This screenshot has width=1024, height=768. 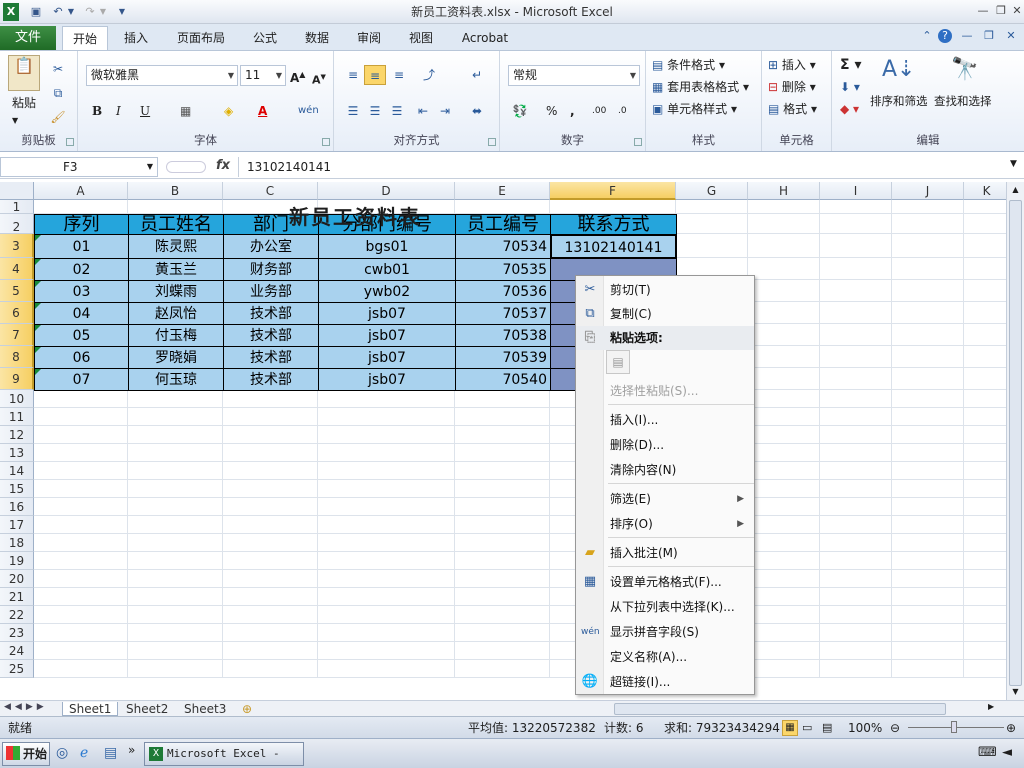 I want to click on minimize-icon: —, so click(x=983, y=11).